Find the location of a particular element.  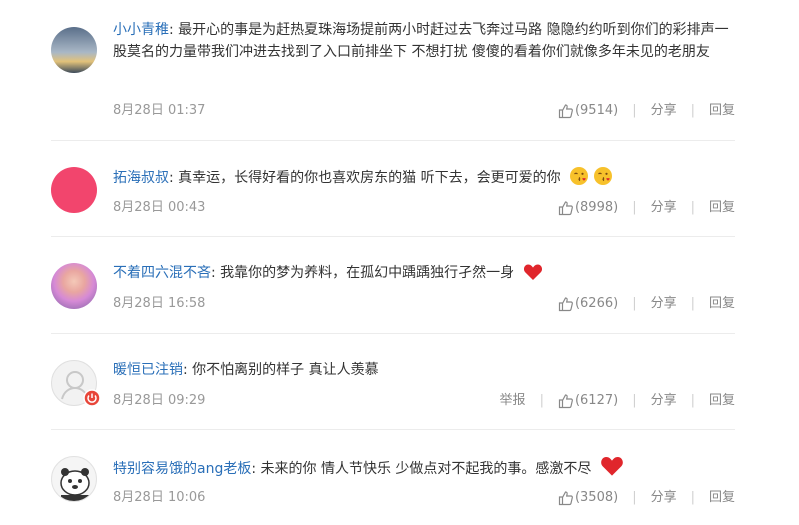

comment-actions: (6266) | 分享 | 回复 is located at coordinates (646, 304).